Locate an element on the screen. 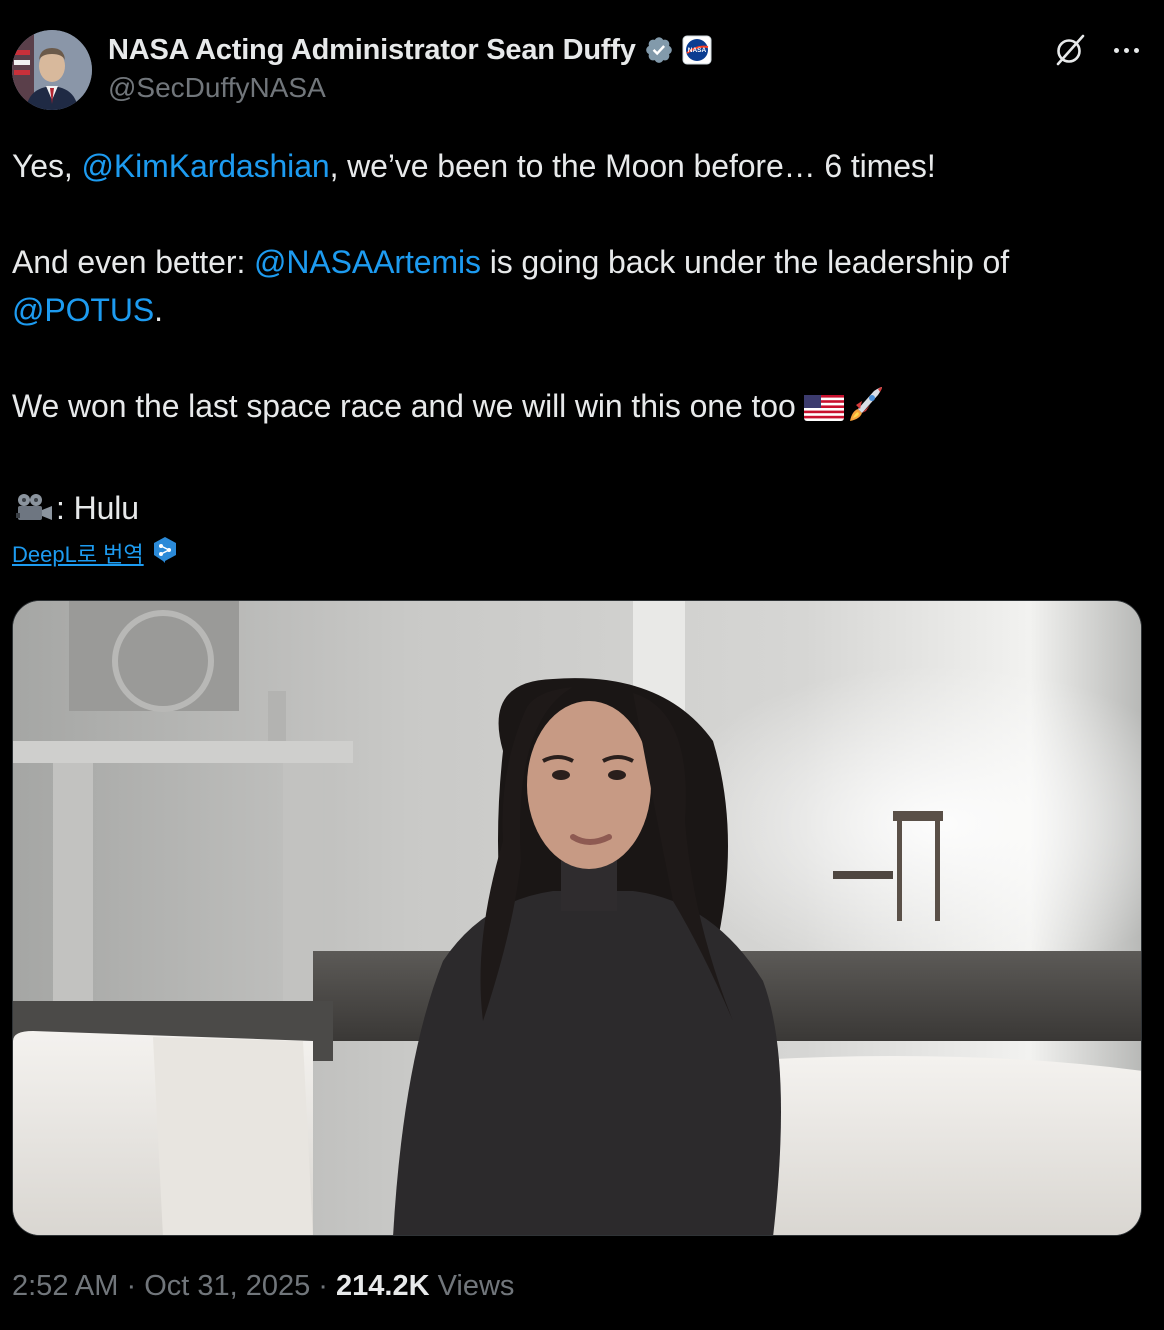 This screenshot has height=1330, width=1164. deepl-icon is located at coordinates (165, 552).